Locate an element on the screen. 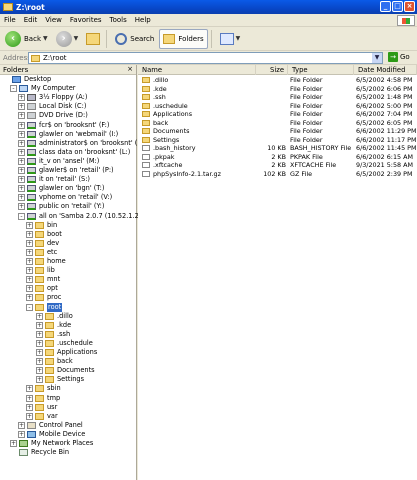 The height and width of the screenshot is (480, 417). tree-item: + lib is located at coordinates (40, 270).